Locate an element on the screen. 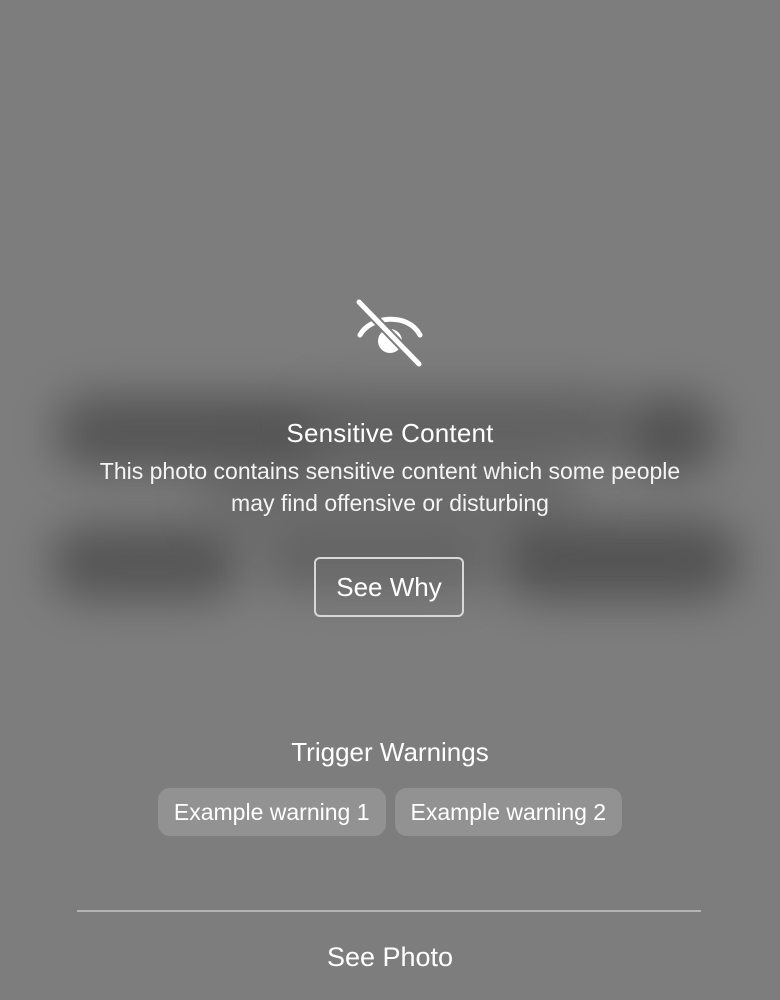 The height and width of the screenshot is (1000, 780). trigger-warning-chip: Example warning 2 is located at coordinates (508, 812).